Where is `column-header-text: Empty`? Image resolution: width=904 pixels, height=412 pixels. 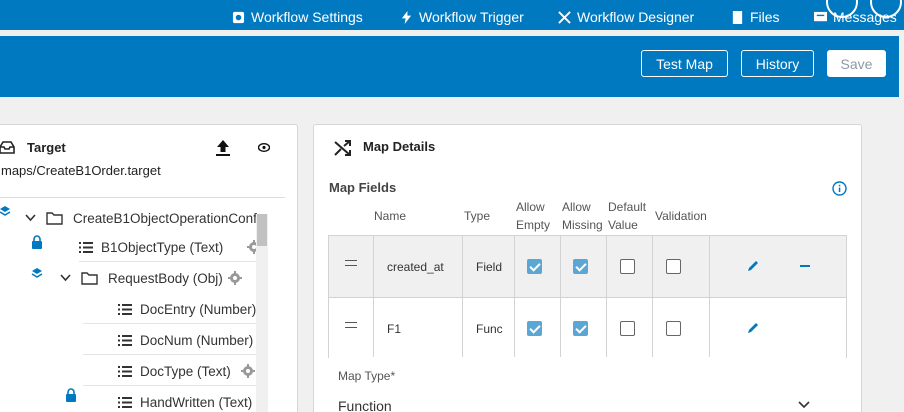 column-header-text: Empty is located at coordinates (533, 225).